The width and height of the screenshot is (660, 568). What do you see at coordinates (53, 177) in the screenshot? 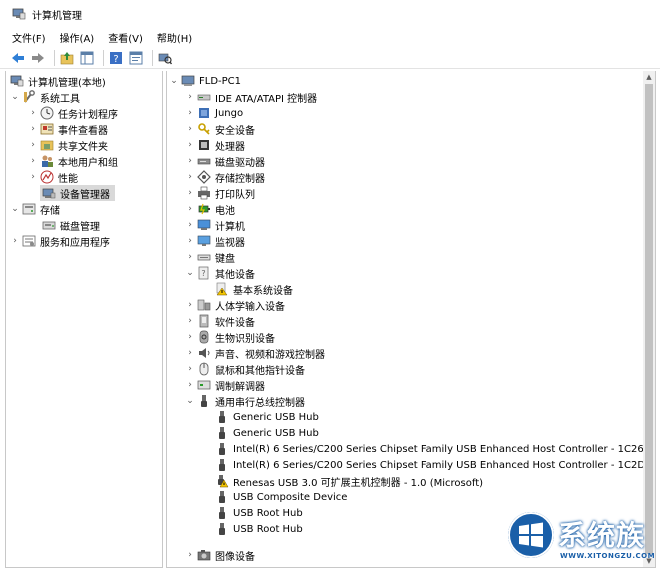
I see `tree-item-performance: › 性能` at bounding box center [53, 177].